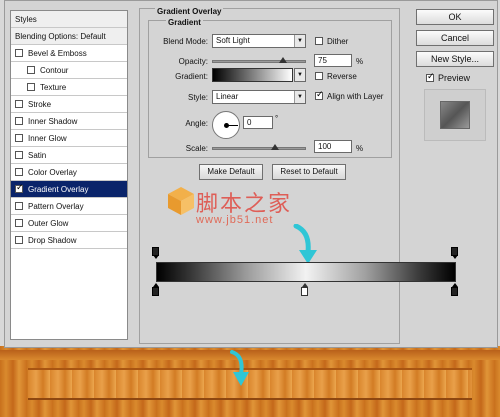  Describe the element at coordinates (54, 70) in the screenshot. I see `style-list-label: Contour` at that location.